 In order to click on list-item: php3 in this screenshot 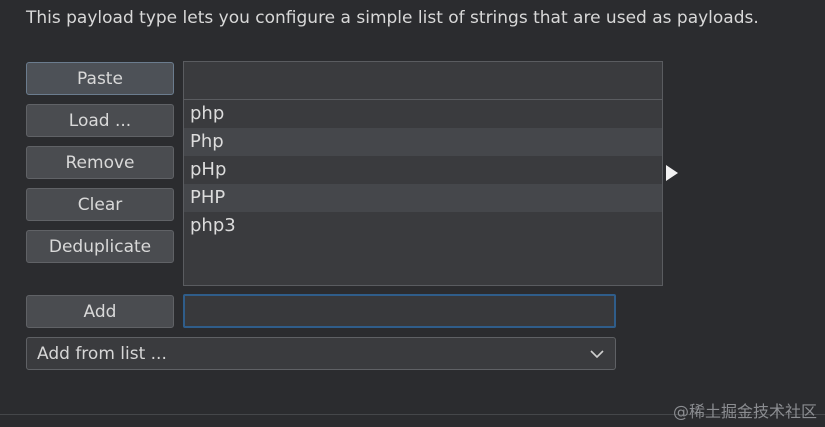, I will do `click(423, 226)`.